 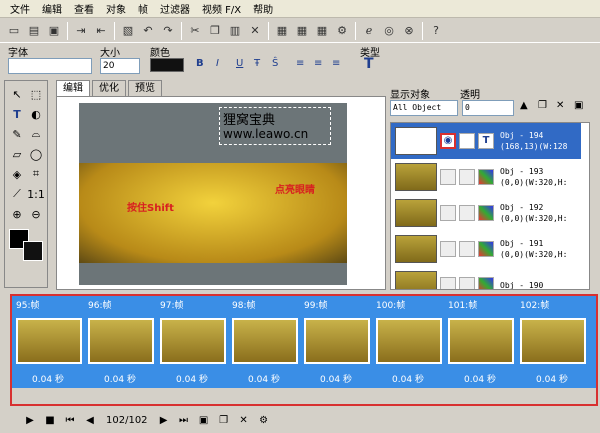 What do you see at coordinates (36, 94) in the screenshot?
I see `marquee-select-icon: ⬚` at bounding box center [36, 94].